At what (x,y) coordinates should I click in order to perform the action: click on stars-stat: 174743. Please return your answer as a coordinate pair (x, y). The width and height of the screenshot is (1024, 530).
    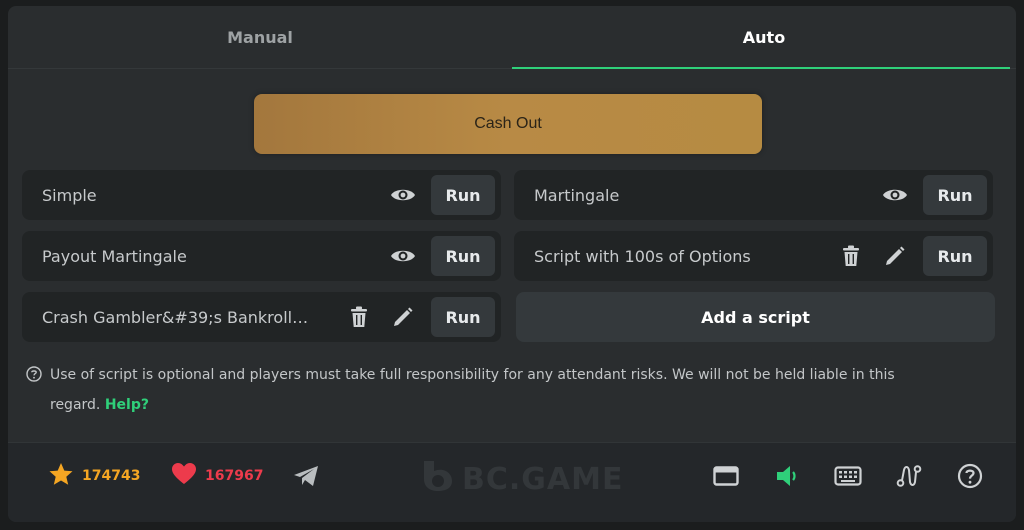
    Looking at the image, I should click on (94, 476).